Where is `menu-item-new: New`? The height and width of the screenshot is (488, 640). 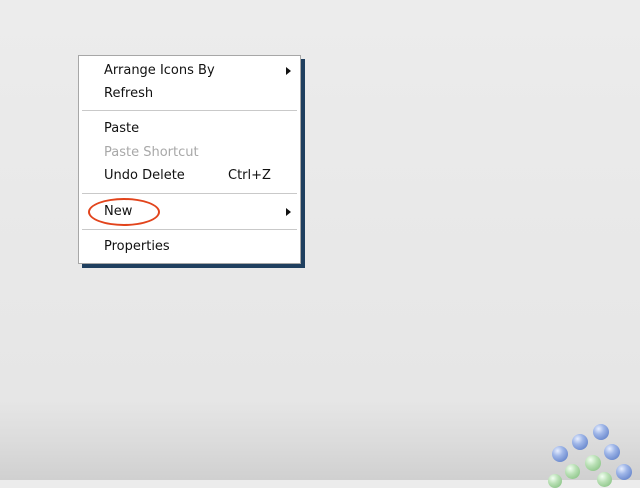 menu-item-new: New is located at coordinates (197, 212).